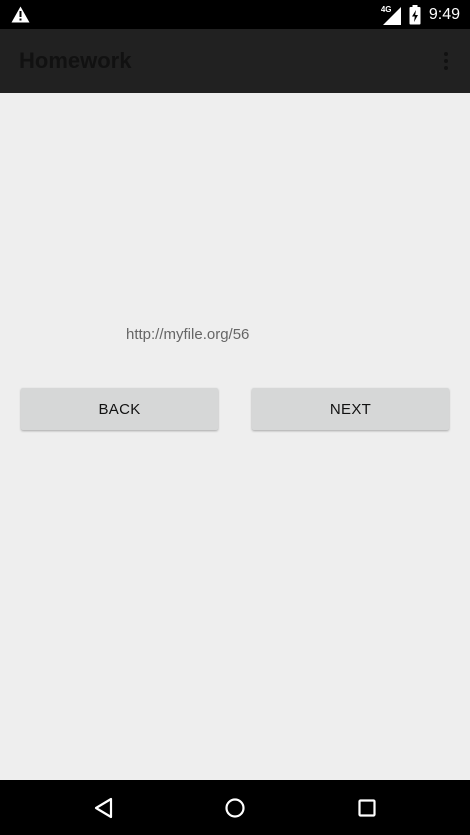  I want to click on recents-square-icon, so click(367, 808).